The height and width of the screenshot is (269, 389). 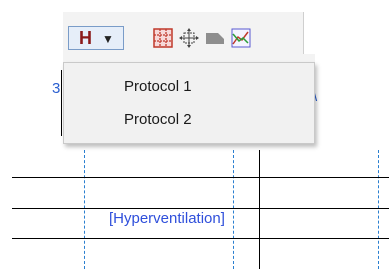 I want to click on hyperventilation-annotation: [Hyperventilation], so click(x=167, y=218).